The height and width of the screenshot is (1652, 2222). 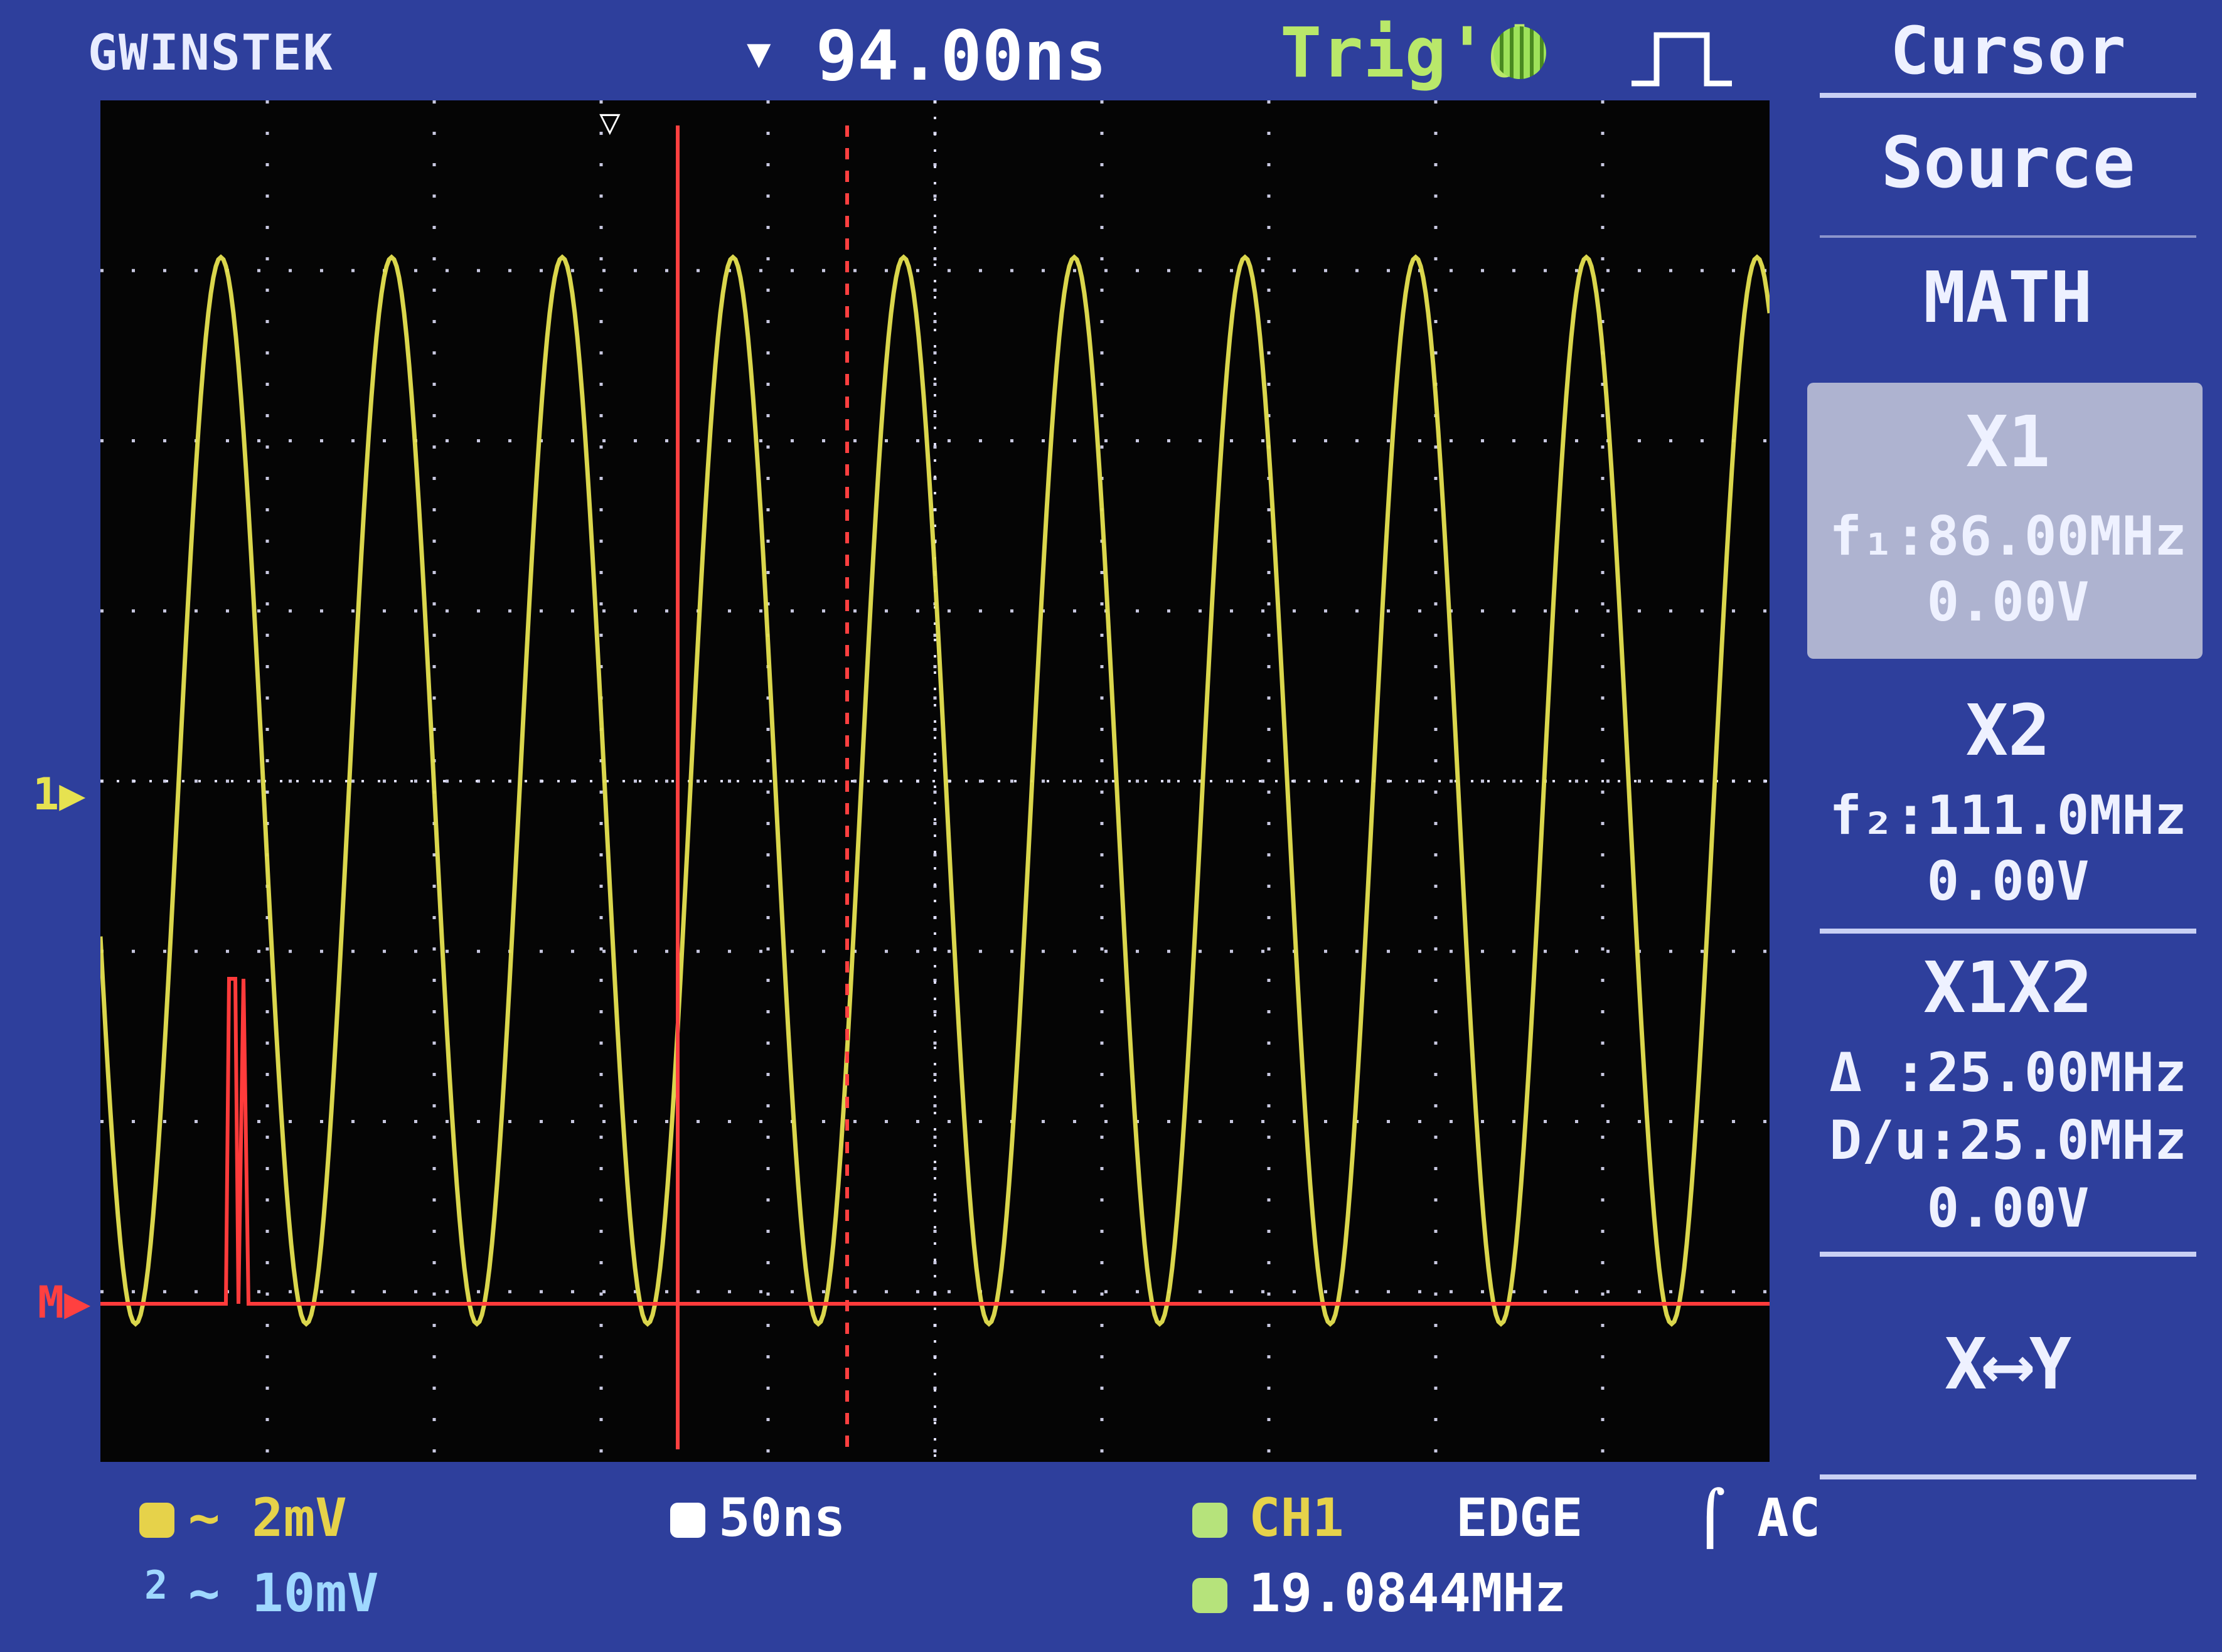 What do you see at coordinates (2008, 51) in the screenshot?
I see `menu-title: Cursor` at bounding box center [2008, 51].